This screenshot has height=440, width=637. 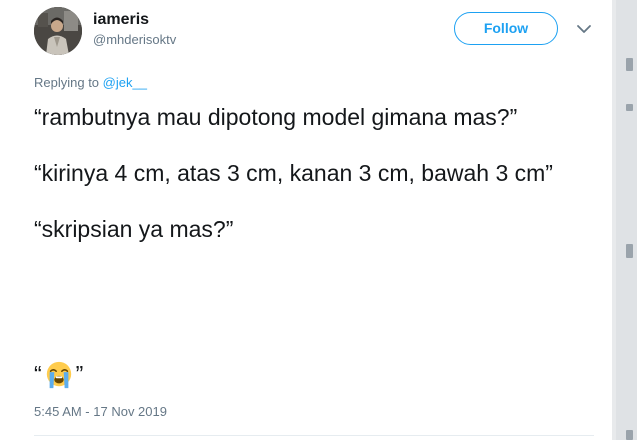 What do you see at coordinates (79, 374) in the screenshot?
I see `emoji-close-quote: ”` at bounding box center [79, 374].